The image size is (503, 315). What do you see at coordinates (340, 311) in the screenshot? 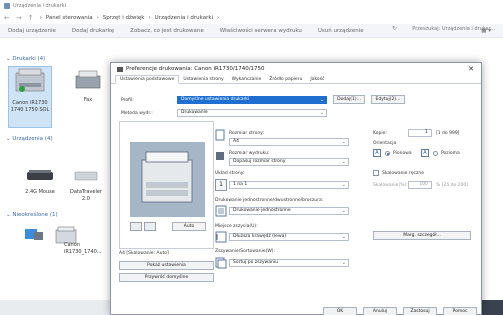
I see `ok-button: OK` at bounding box center [340, 311].